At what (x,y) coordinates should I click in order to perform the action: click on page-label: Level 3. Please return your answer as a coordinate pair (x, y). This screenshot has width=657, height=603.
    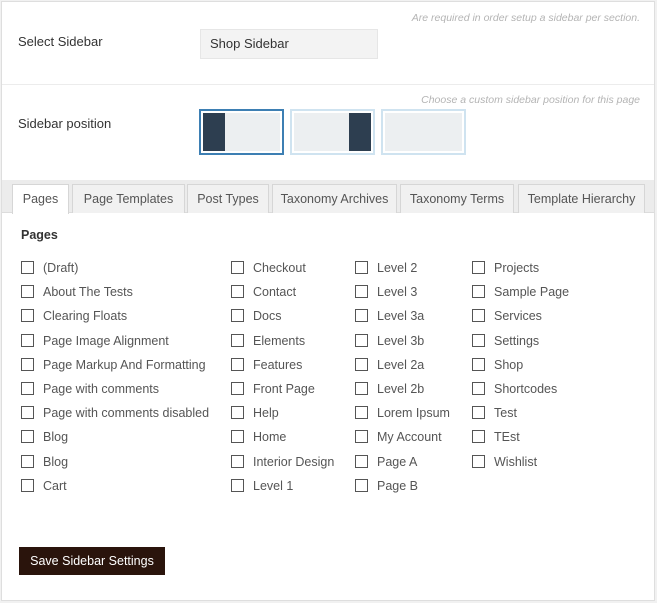
    Looking at the image, I should click on (397, 292).